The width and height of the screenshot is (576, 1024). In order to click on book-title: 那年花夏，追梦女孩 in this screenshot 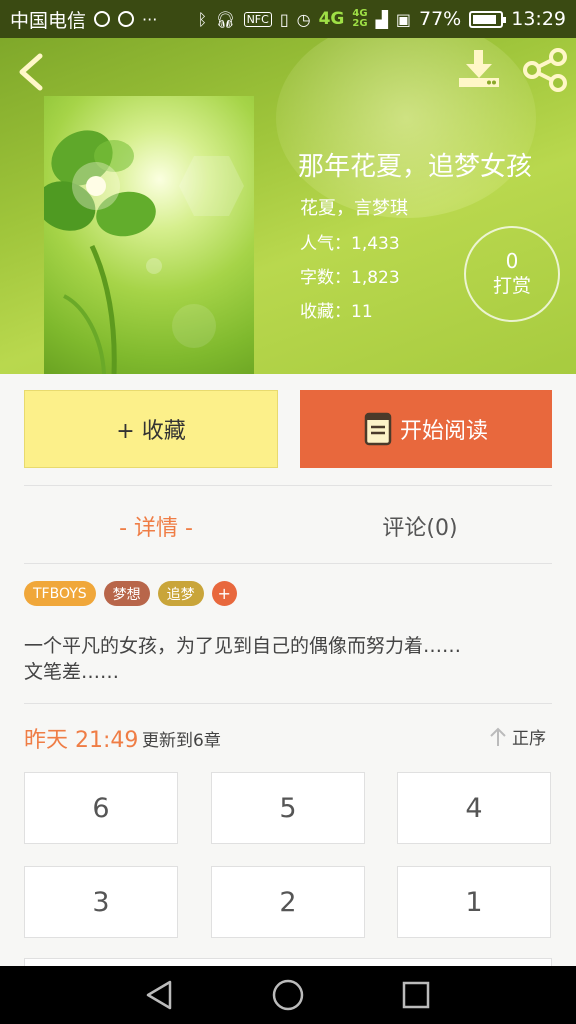, I will do `click(415, 167)`.